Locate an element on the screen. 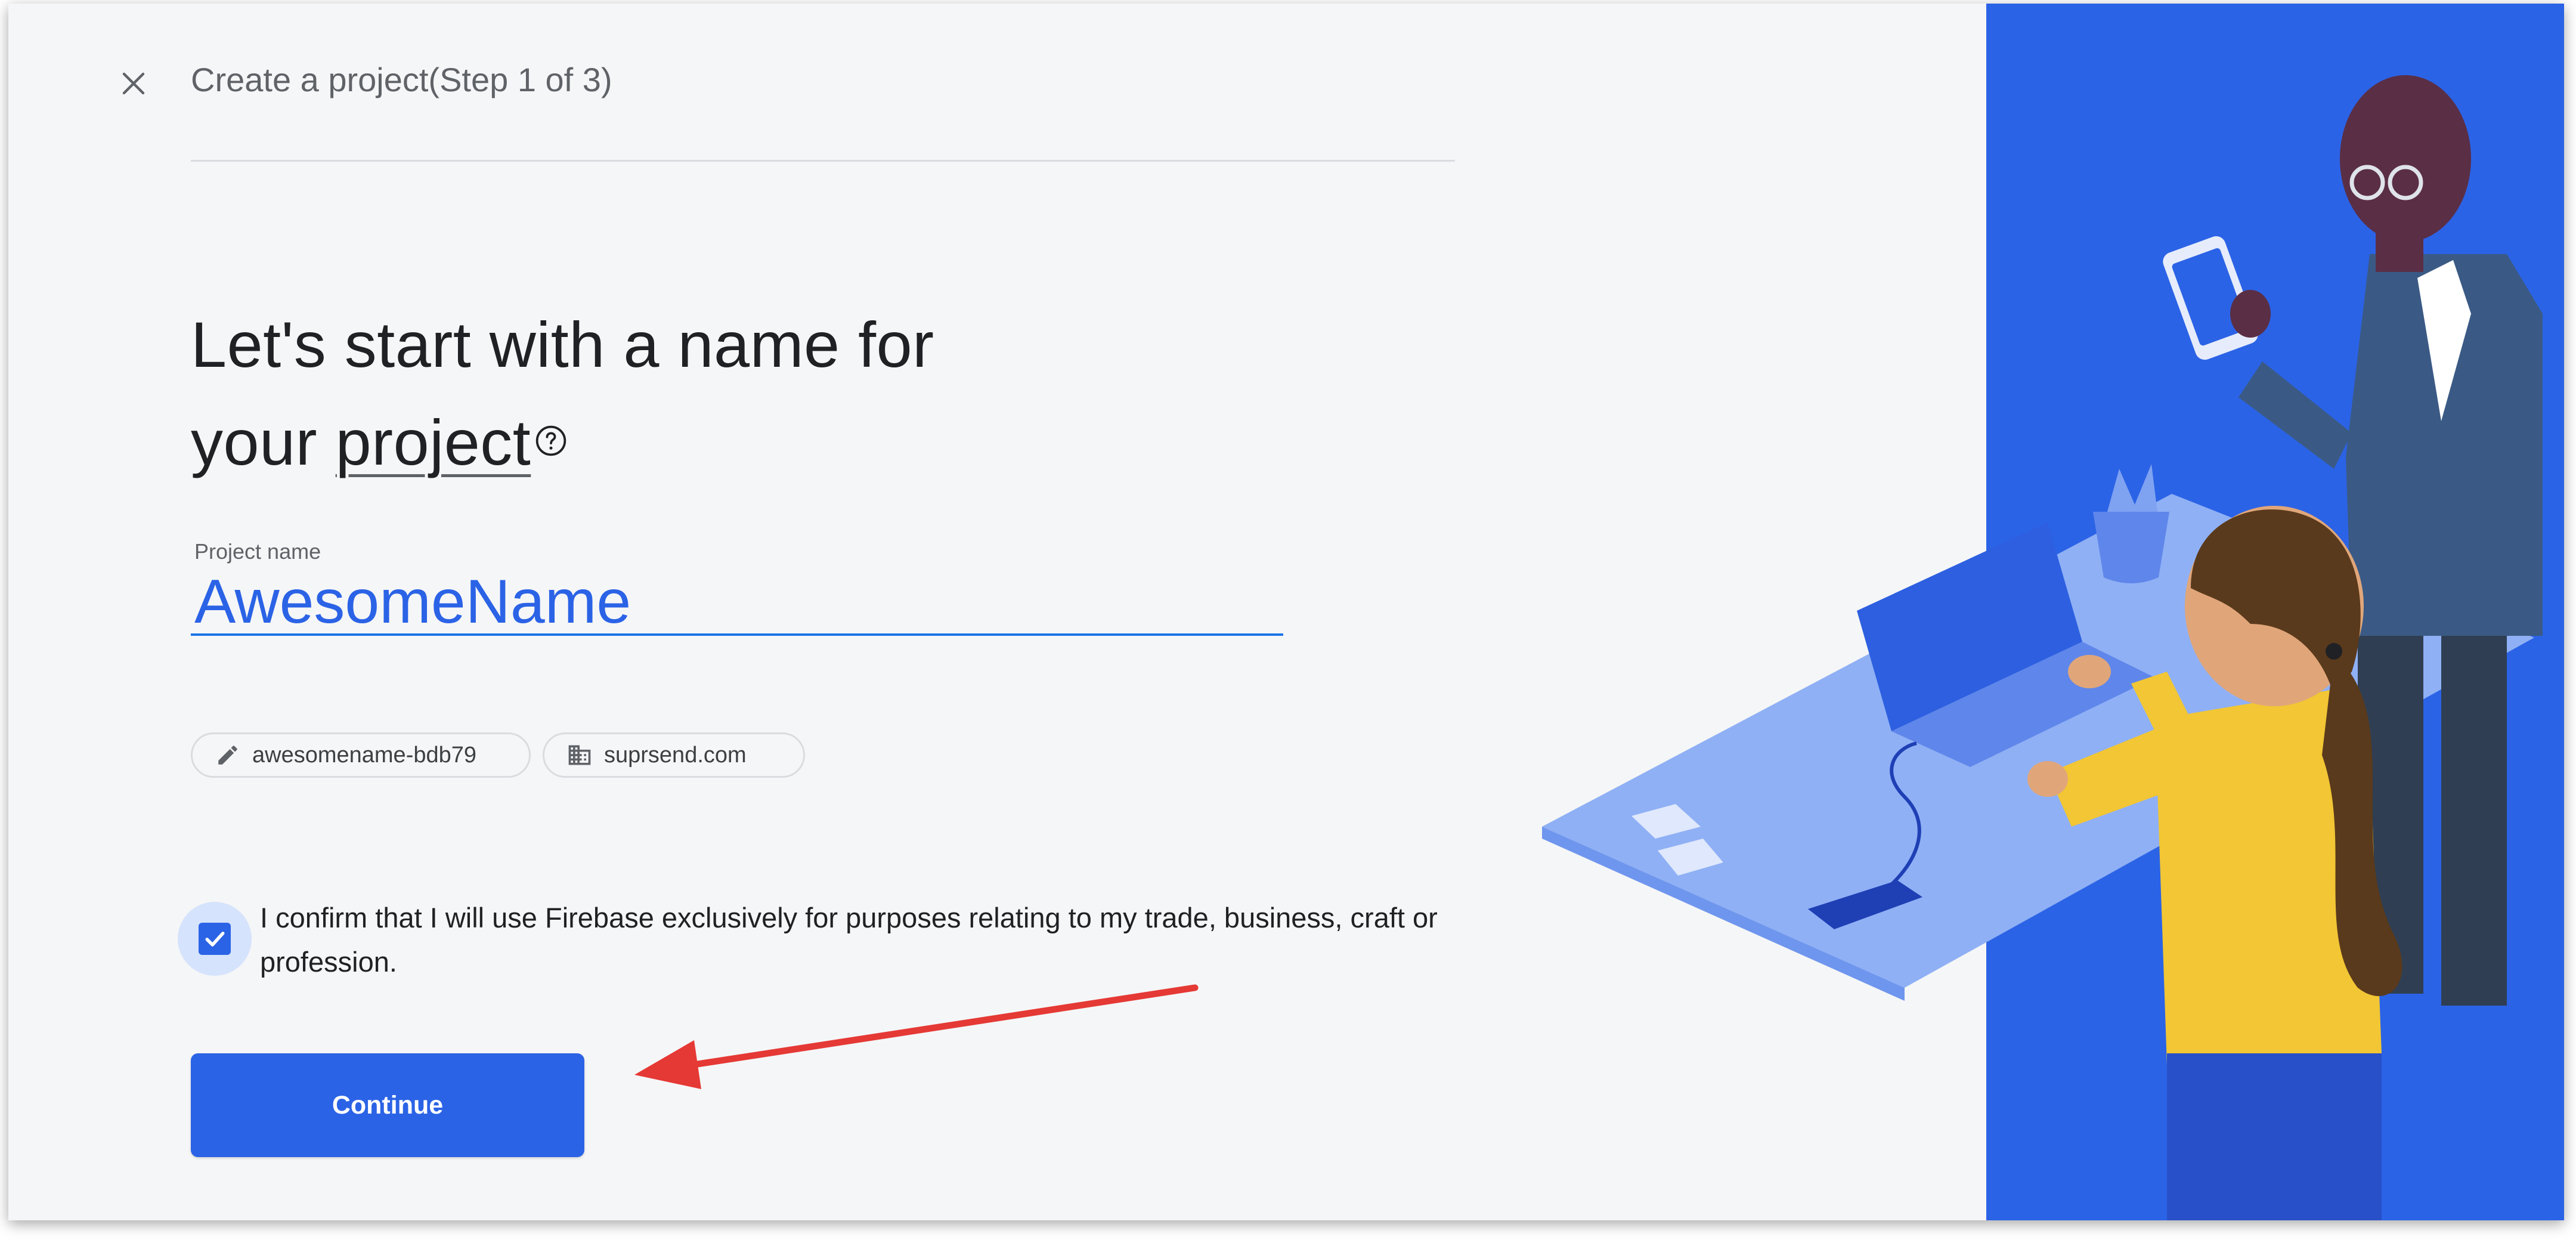 Image resolution: width=2576 pixels, height=1243 pixels. organization-text: suprsend.com is located at coordinates (675, 755).